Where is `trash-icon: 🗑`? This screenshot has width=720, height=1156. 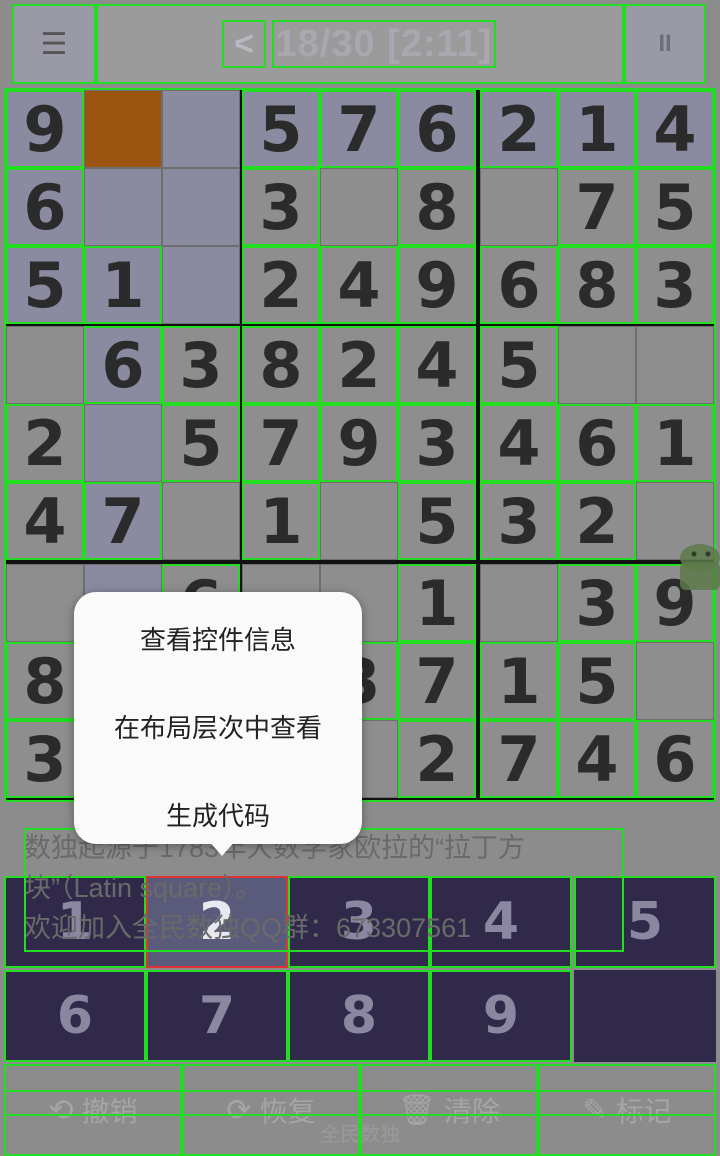 trash-icon: 🗑 is located at coordinates (417, 1110).